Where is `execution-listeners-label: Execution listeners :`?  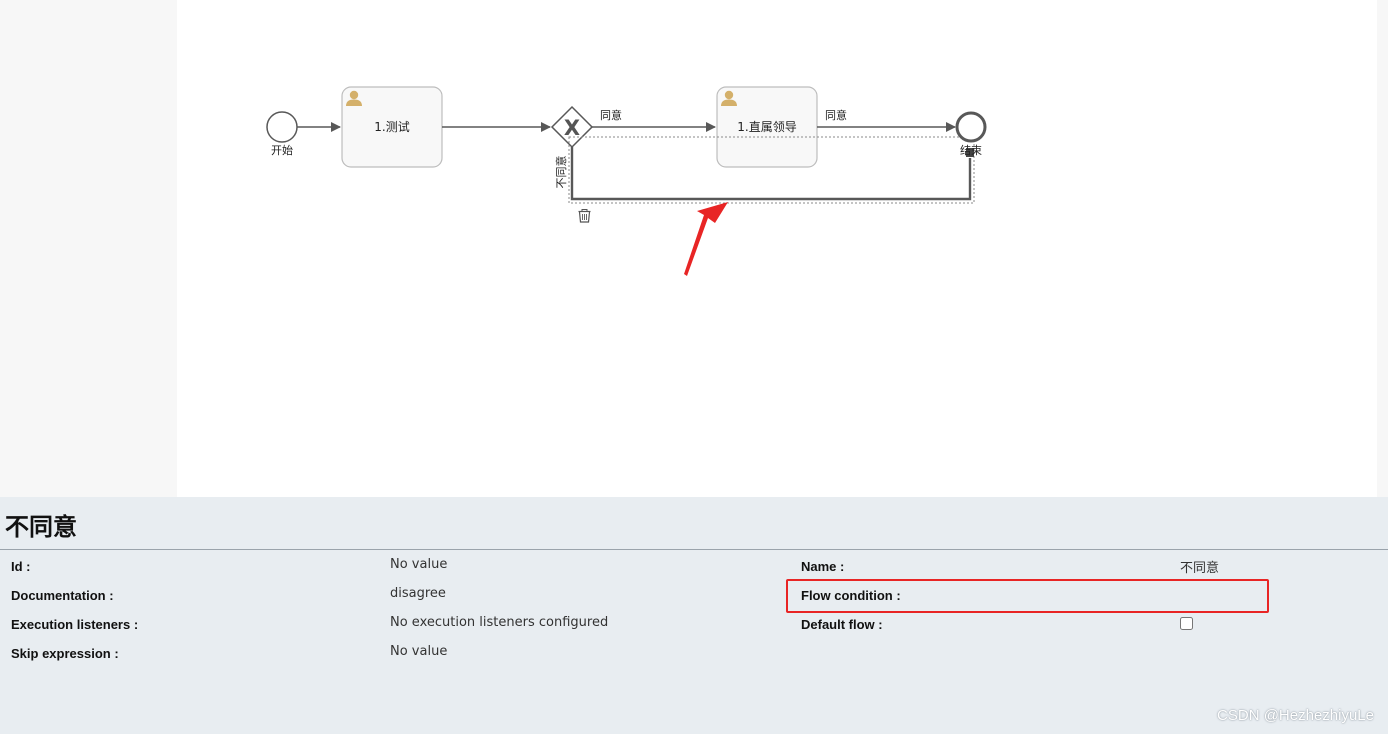 execution-listeners-label: Execution listeners : is located at coordinates (75, 624).